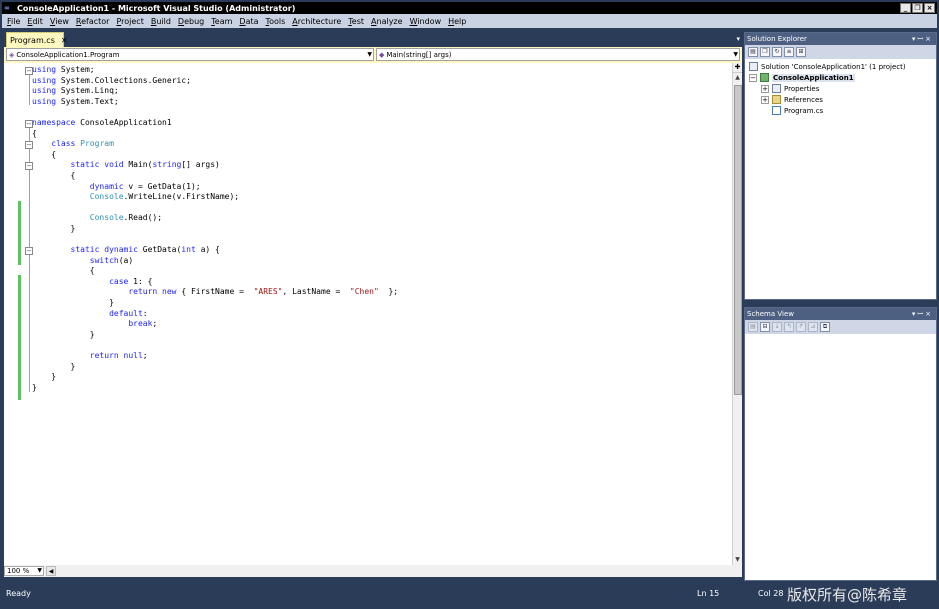 The height and width of the screenshot is (609, 939). I want to click on tree-item-properties: + Properties, so click(842, 88).